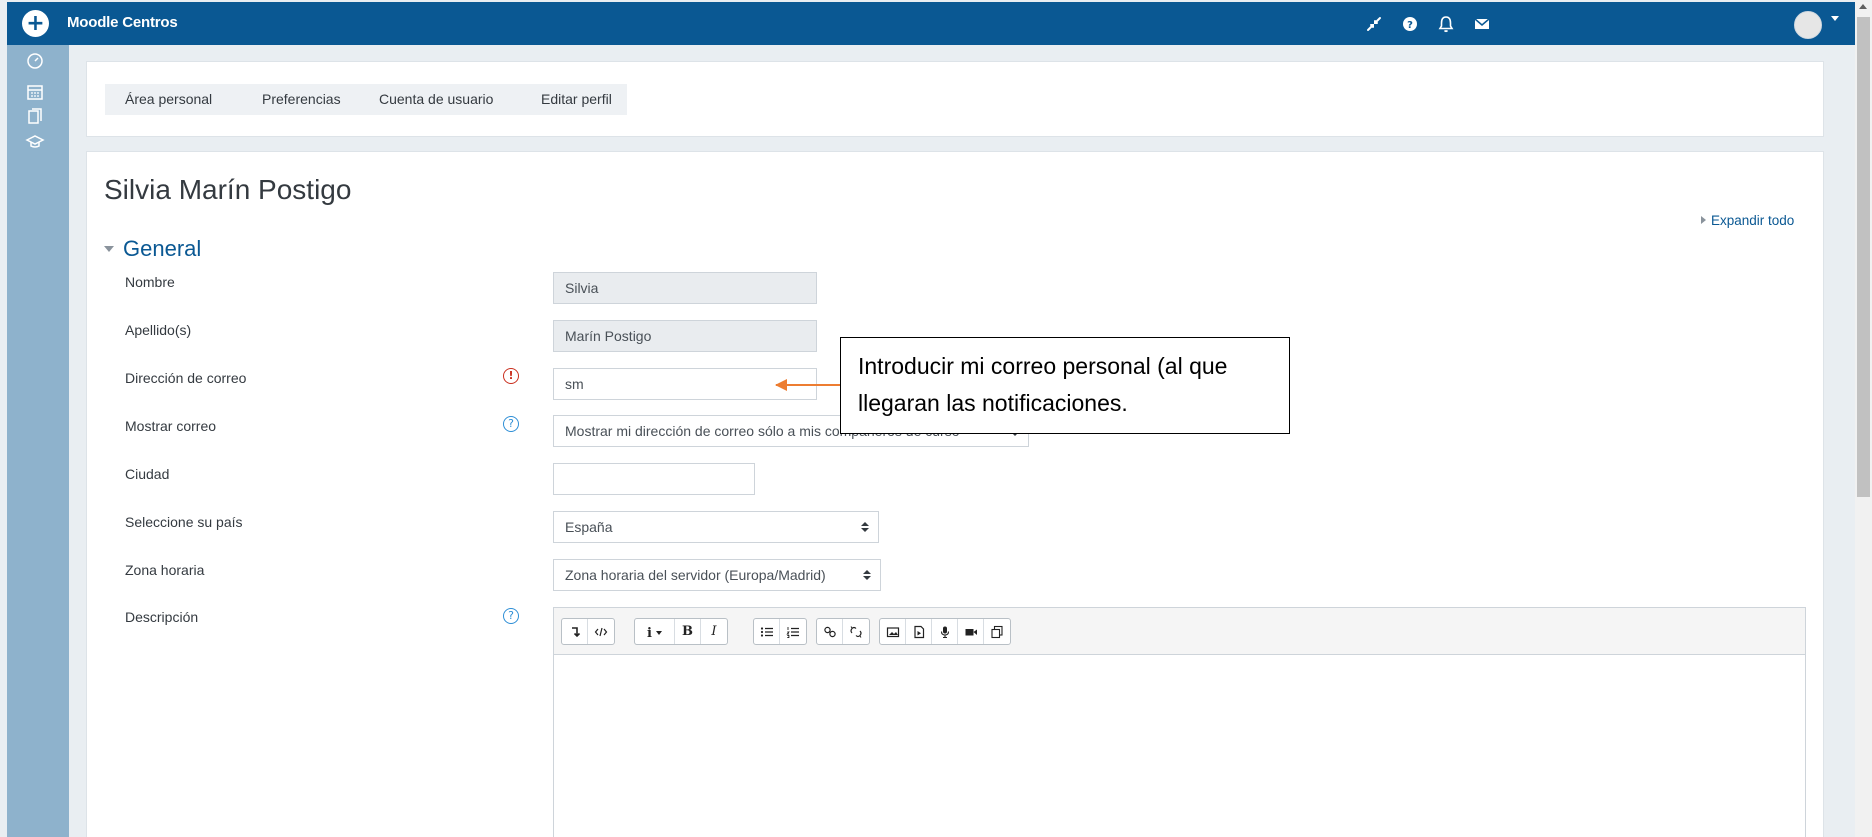 Image resolution: width=1872 pixels, height=837 pixels. I want to click on ciudad-label: Ciudad, so click(147, 474).